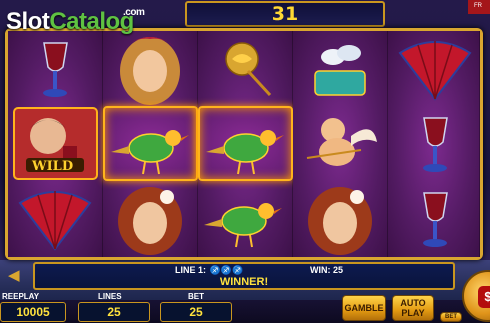  Describe the element at coordinates (21, 296) in the screenshot. I see `freeplay-label: REEPLAY` at that location.